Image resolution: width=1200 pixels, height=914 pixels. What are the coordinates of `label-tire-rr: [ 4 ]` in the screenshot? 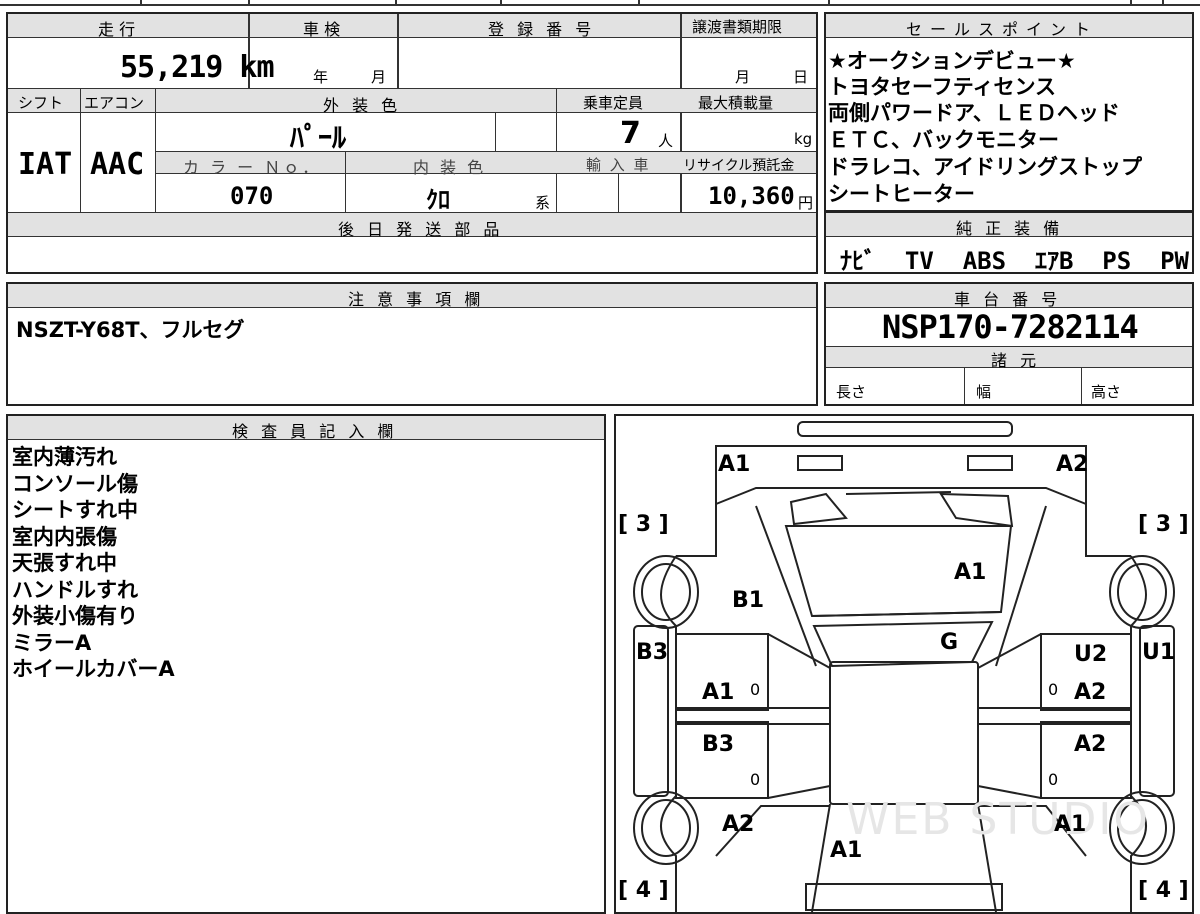 It's located at (1163, 890).